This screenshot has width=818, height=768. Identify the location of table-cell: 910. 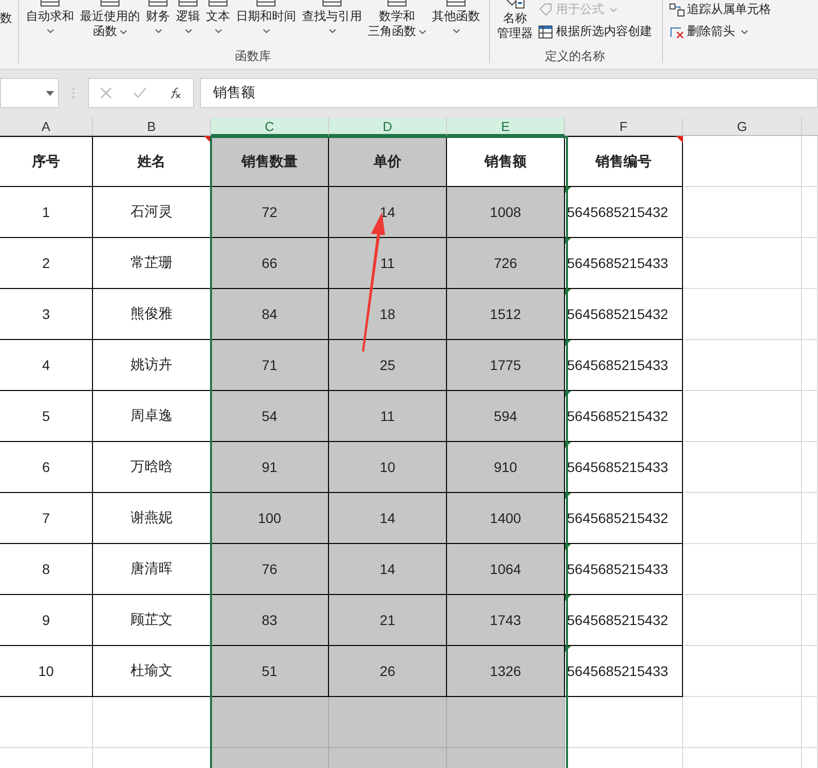
(506, 467).